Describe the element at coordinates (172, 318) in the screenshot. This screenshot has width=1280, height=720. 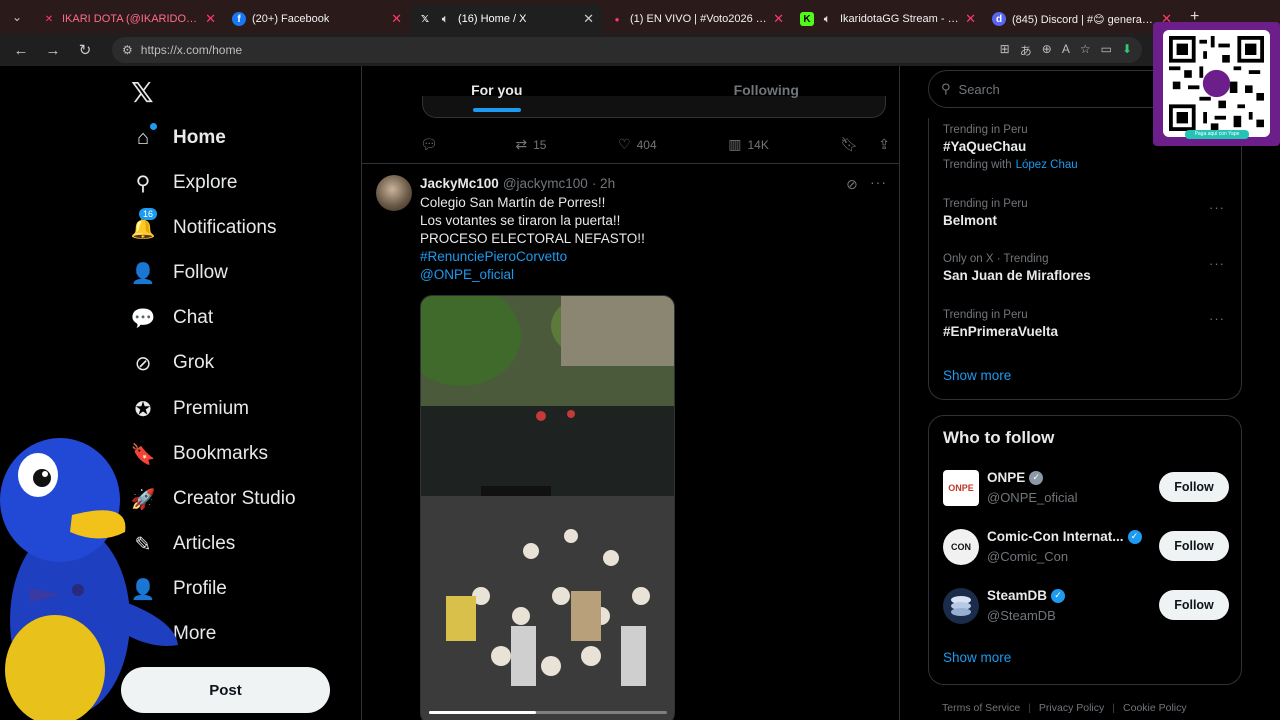
I see `sidebar-item-chat: 💬 Chat` at that location.